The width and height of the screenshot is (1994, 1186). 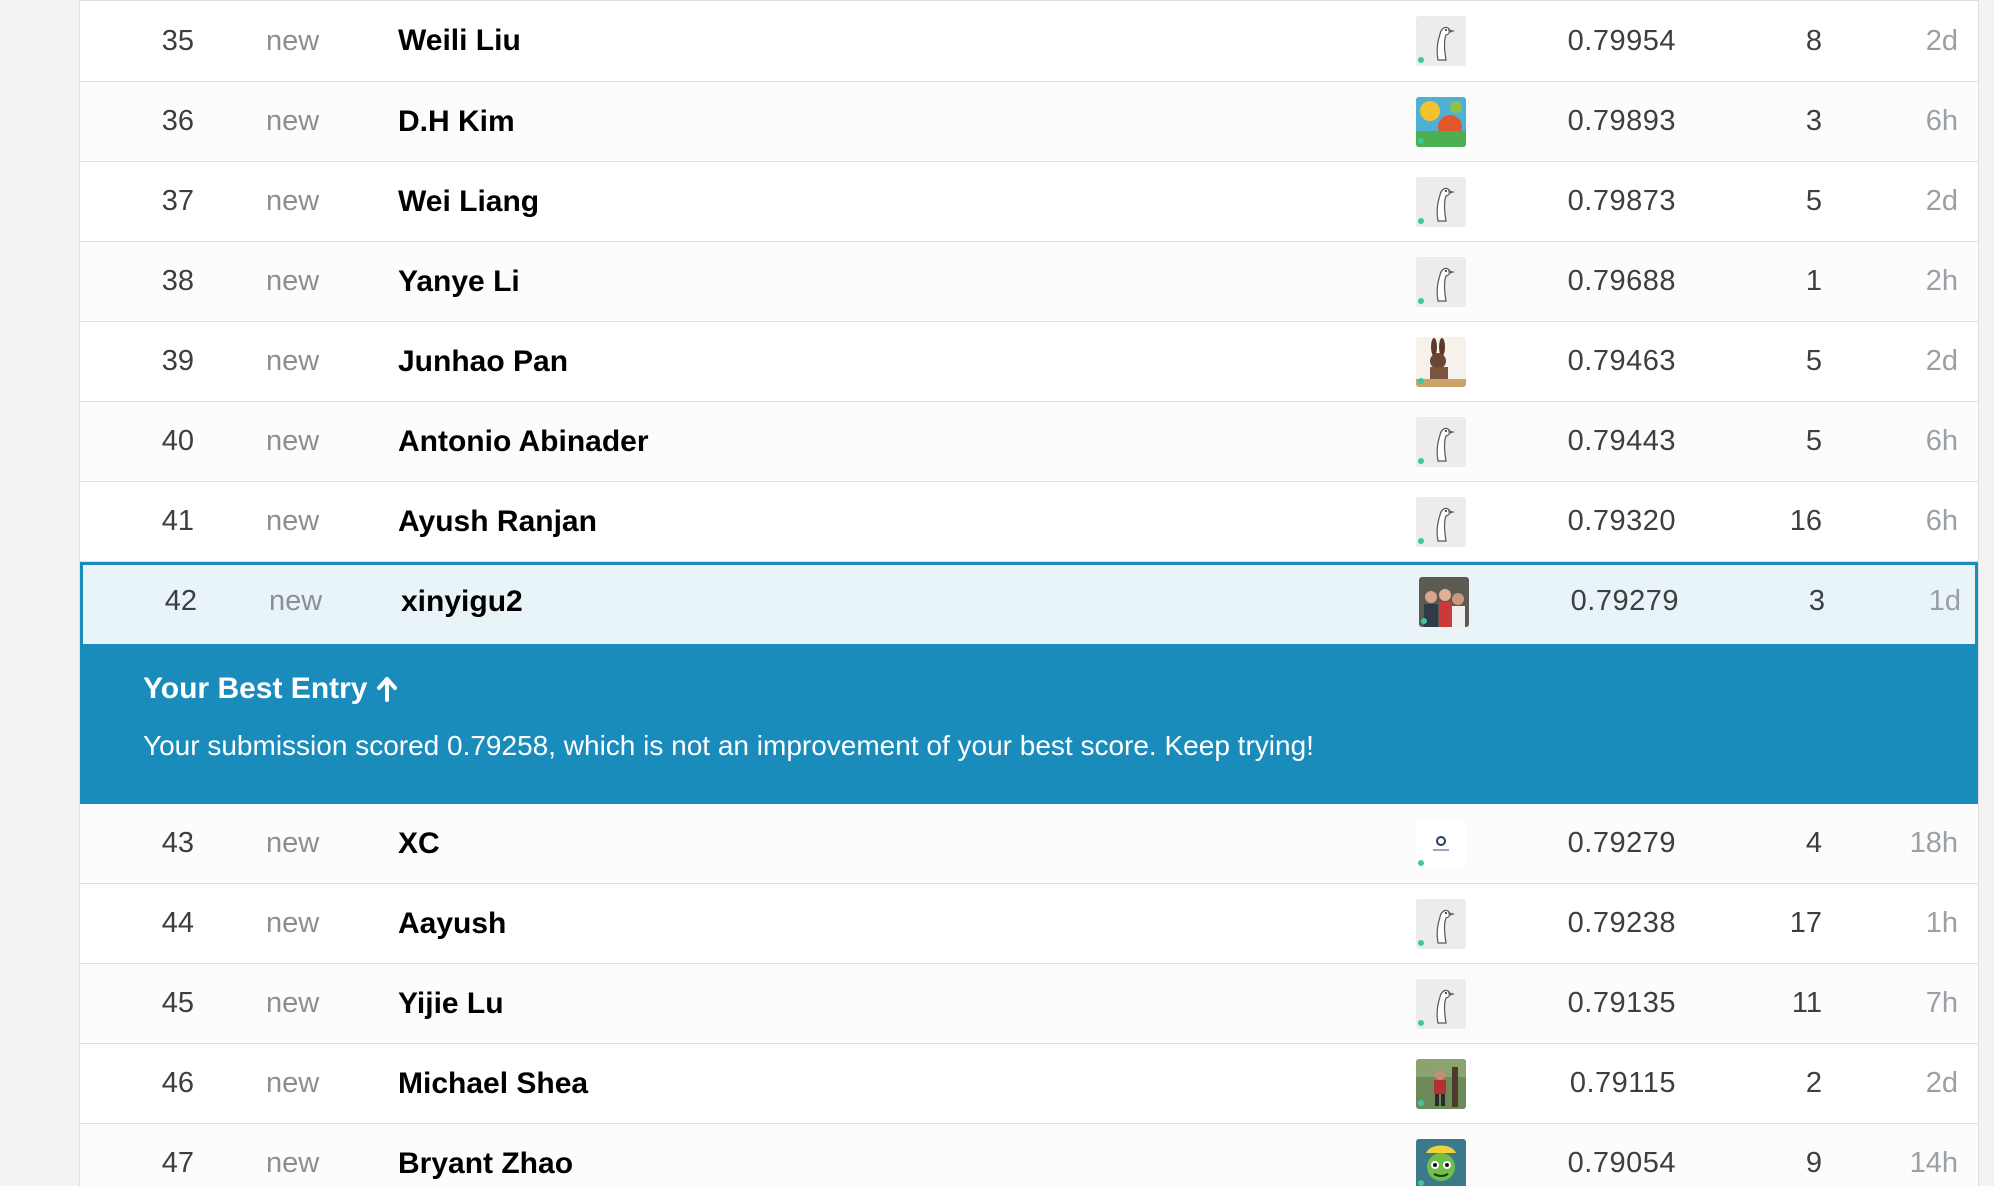 What do you see at coordinates (1621, 1003) in the screenshot?
I see `score-cell: 0.79135` at bounding box center [1621, 1003].